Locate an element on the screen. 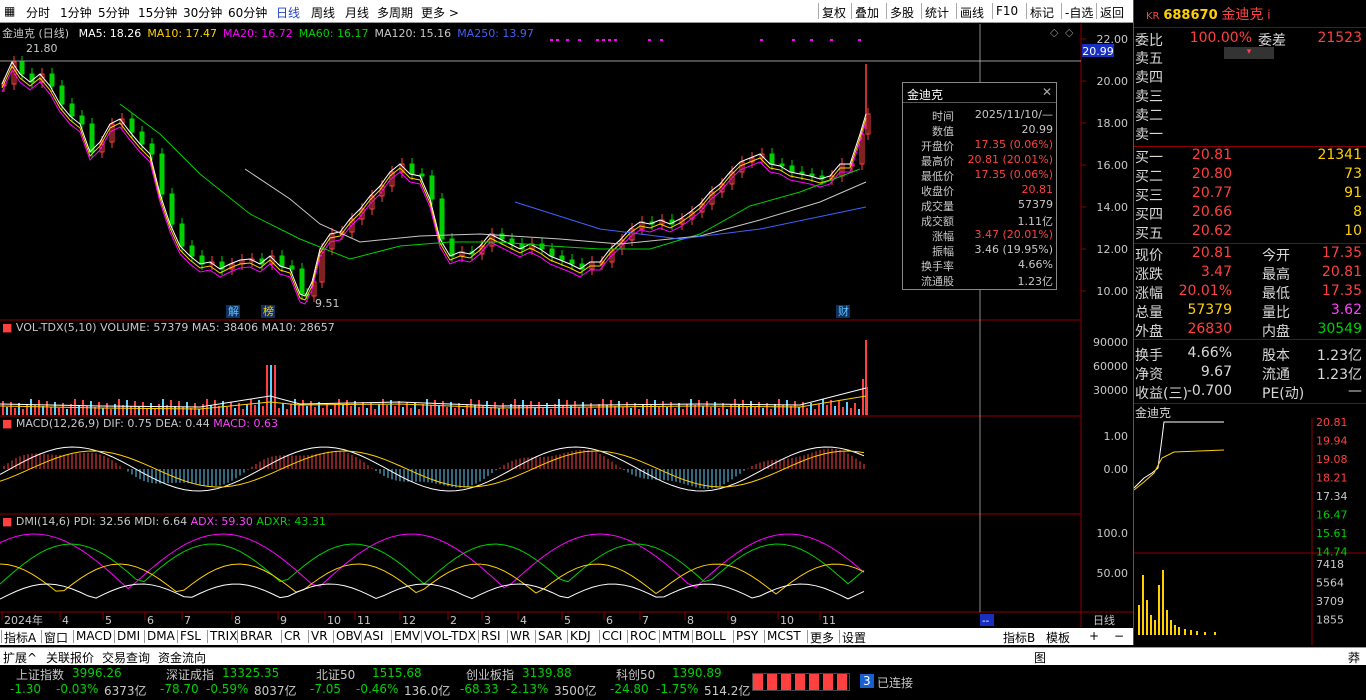  event-marker-text: 解 is located at coordinates (233, 311).